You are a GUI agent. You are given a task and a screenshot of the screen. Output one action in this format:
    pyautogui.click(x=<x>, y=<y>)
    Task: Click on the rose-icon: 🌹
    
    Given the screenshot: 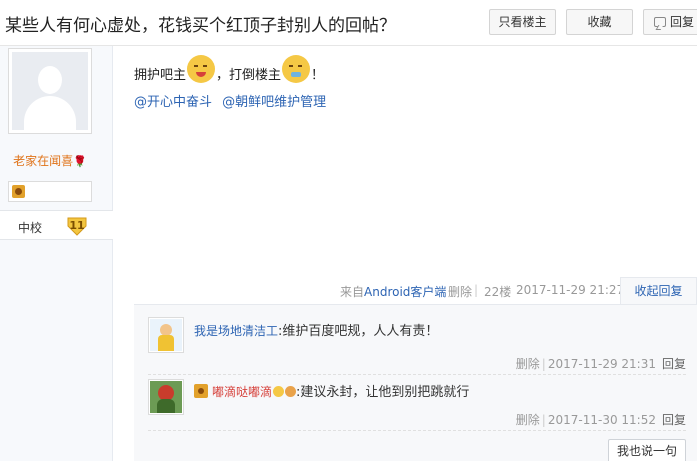 What is the action you would take?
    pyautogui.click(x=80, y=161)
    